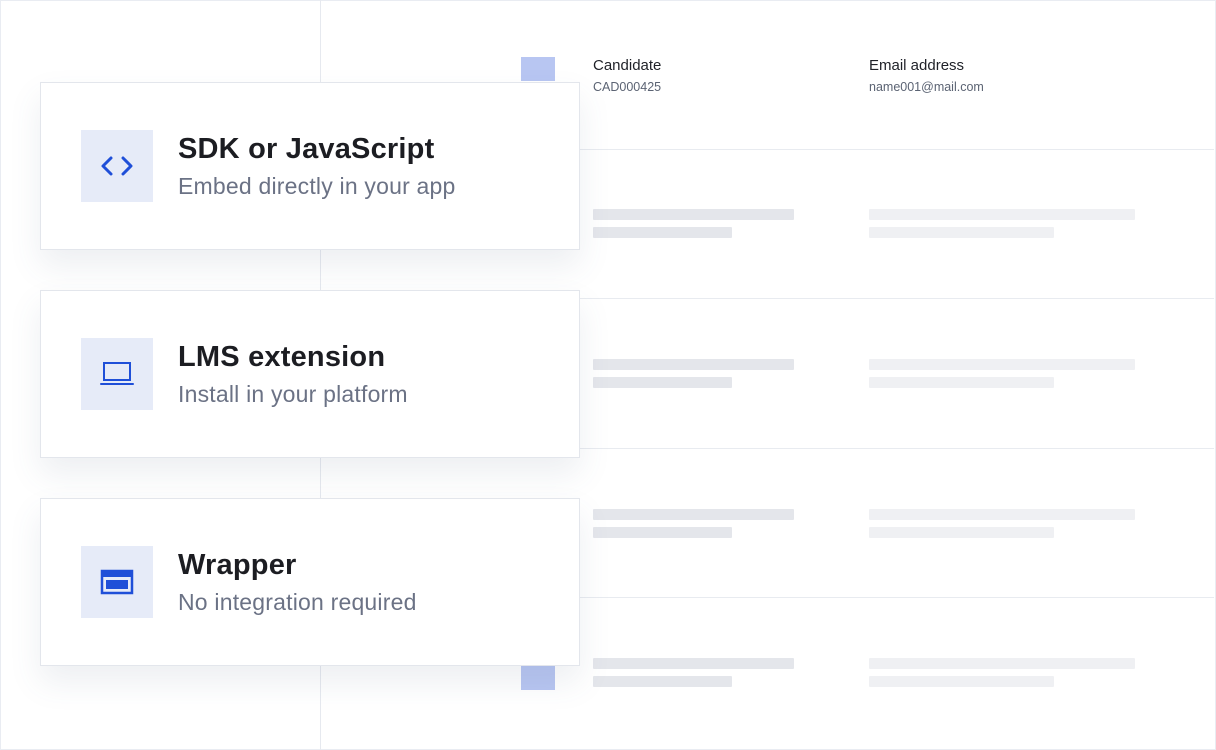 The width and height of the screenshot is (1216, 750). I want to click on option-card-wrapper: Wrapper No integration required, so click(310, 582).